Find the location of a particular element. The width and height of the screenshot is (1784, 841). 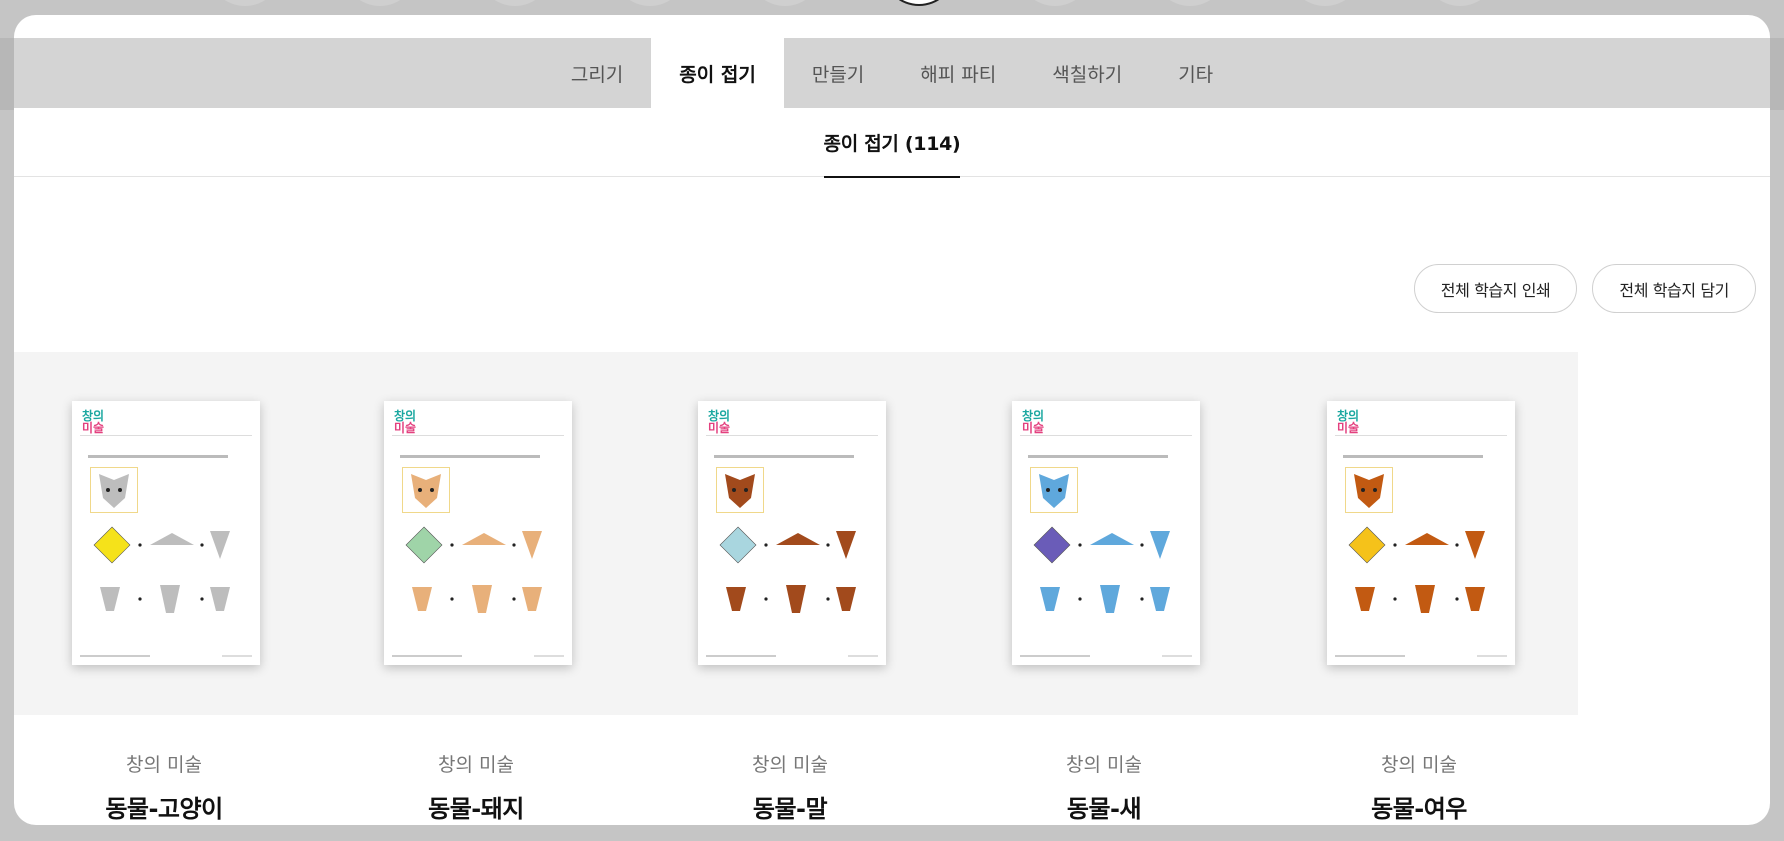

tab-etc: 기타 is located at coordinates (1195, 73).